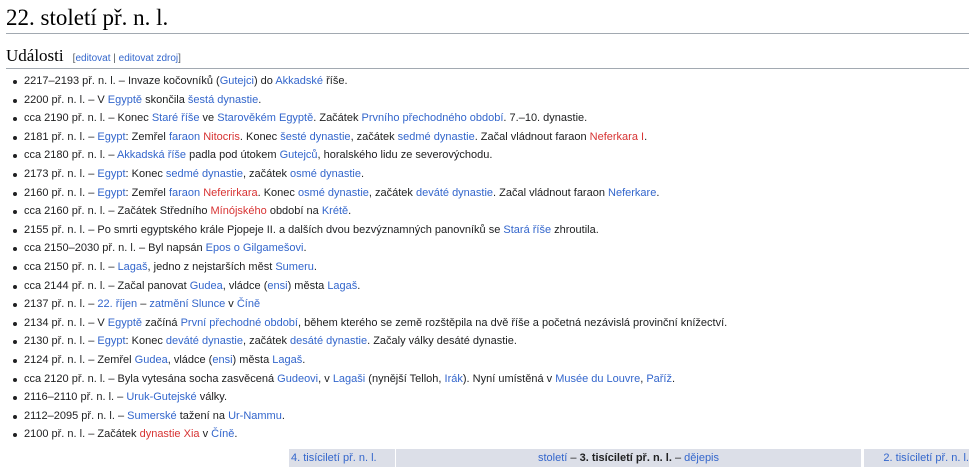 Image resolution: width=969 pixels, height=468 pixels. I want to click on wiki-link: Prvního přechodného období, so click(433, 118).